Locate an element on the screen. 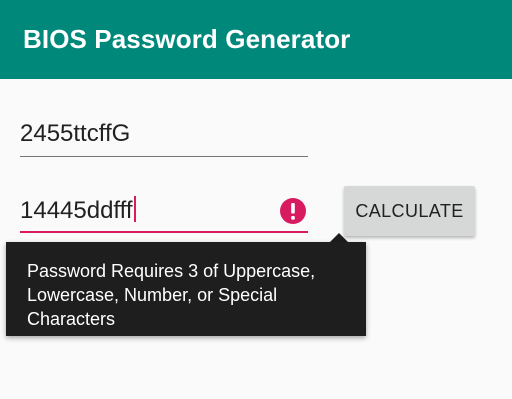 This screenshot has width=512, height=399. serial-input: 2455ttcffG is located at coordinates (164, 137).